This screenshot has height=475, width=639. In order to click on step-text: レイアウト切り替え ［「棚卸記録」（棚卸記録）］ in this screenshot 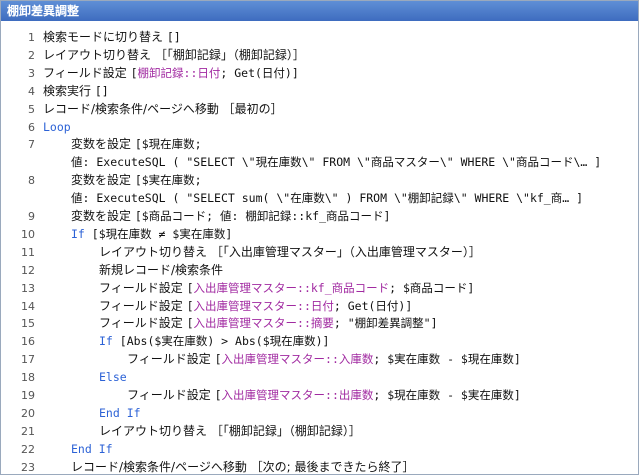, I will do `click(230, 430)`.